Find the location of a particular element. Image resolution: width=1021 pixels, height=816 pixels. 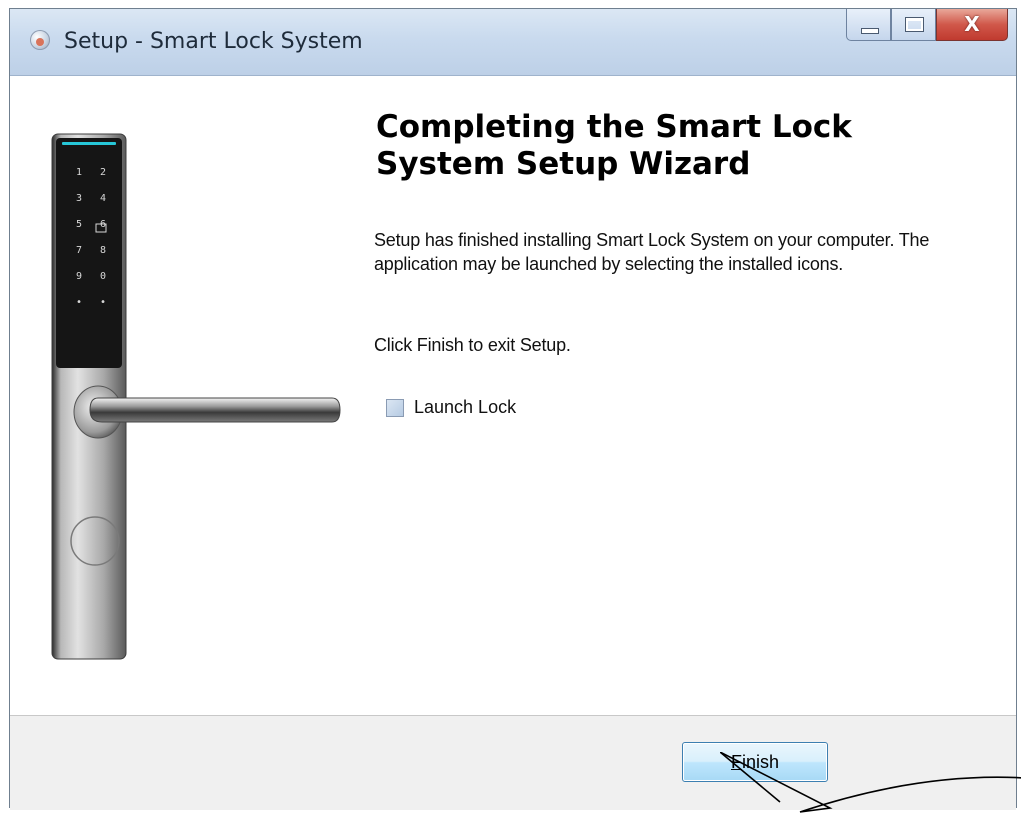

keypad-digit: 5 is located at coordinates (79, 224).